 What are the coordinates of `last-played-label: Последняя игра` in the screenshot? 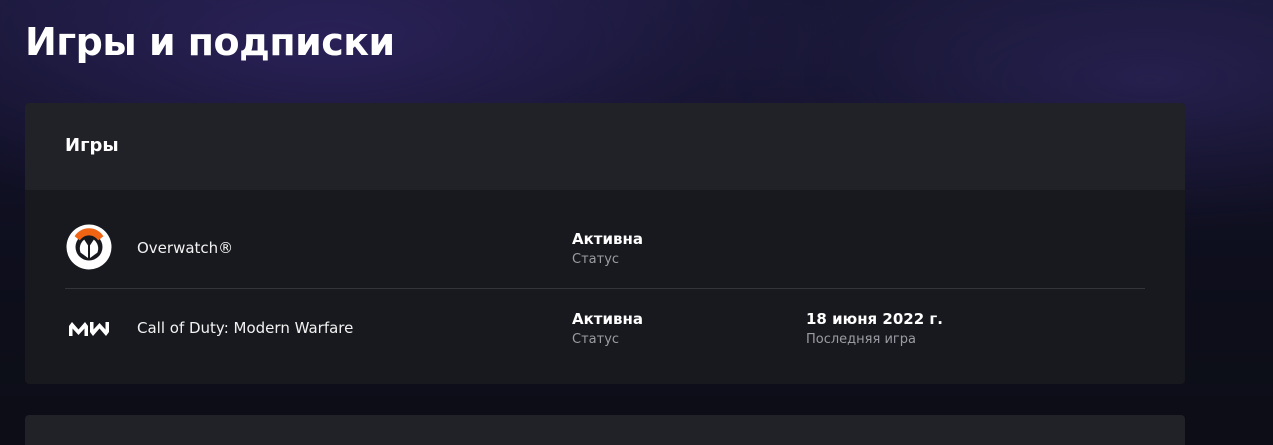 It's located at (861, 339).